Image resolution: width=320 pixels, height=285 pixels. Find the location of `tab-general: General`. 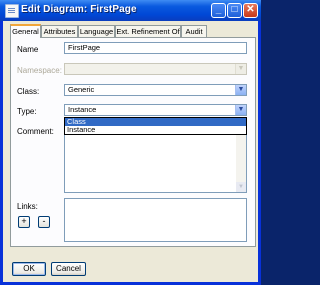

tab-general: General is located at coordinates (25, 31).